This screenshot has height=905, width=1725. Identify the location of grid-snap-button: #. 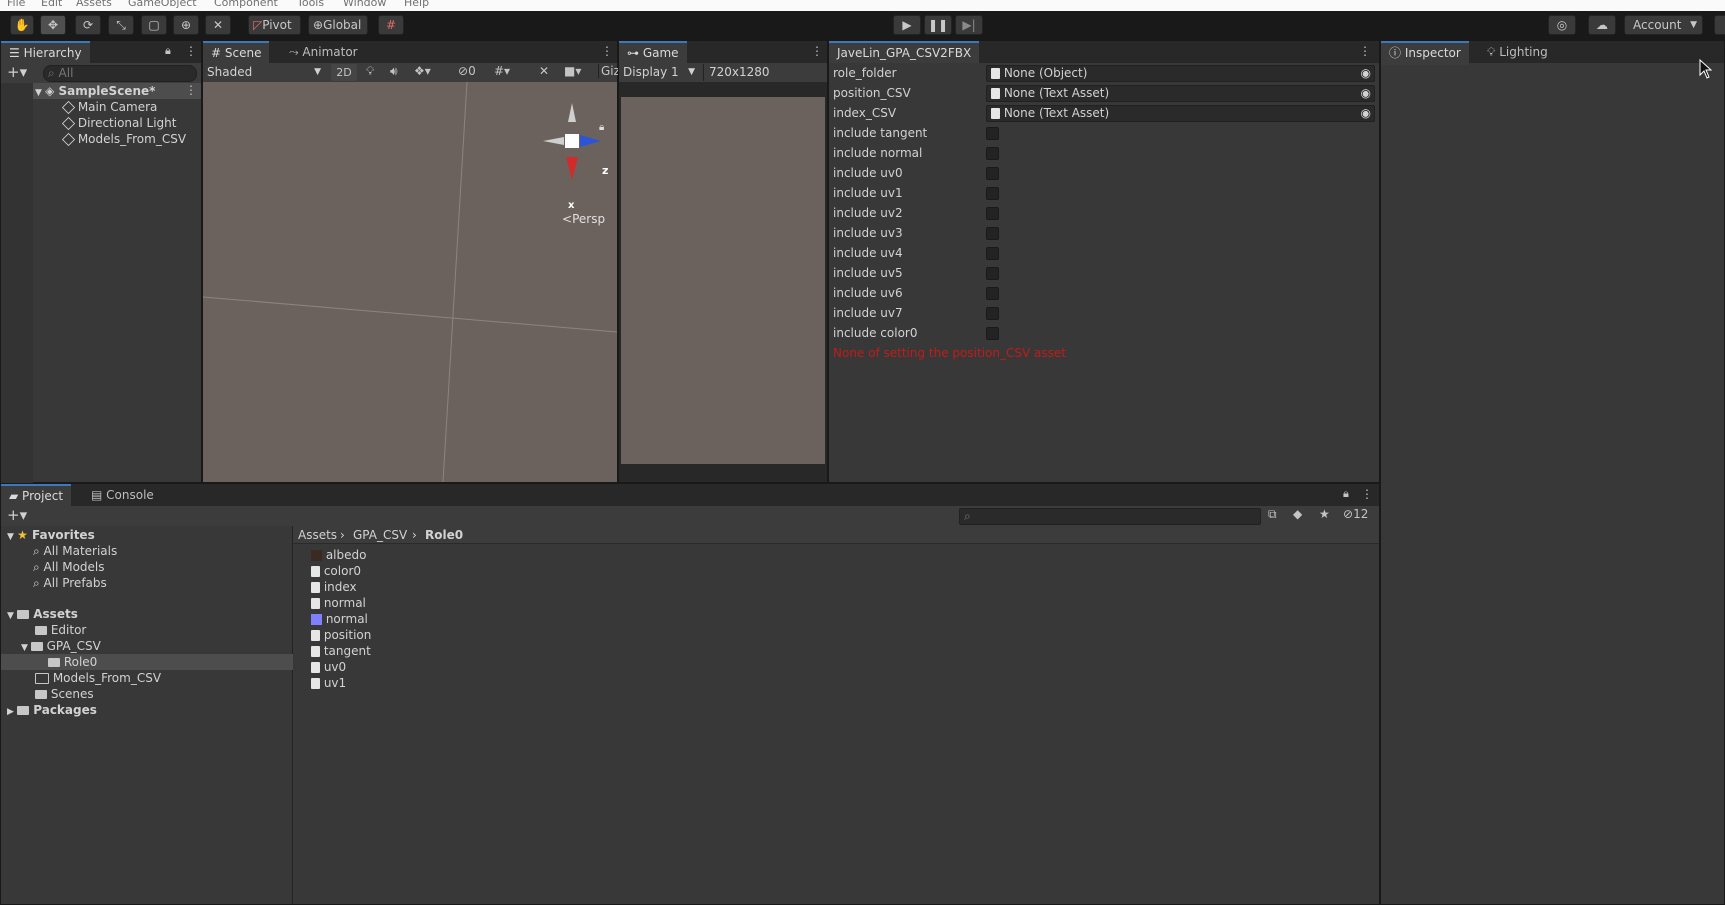
(391, 25).